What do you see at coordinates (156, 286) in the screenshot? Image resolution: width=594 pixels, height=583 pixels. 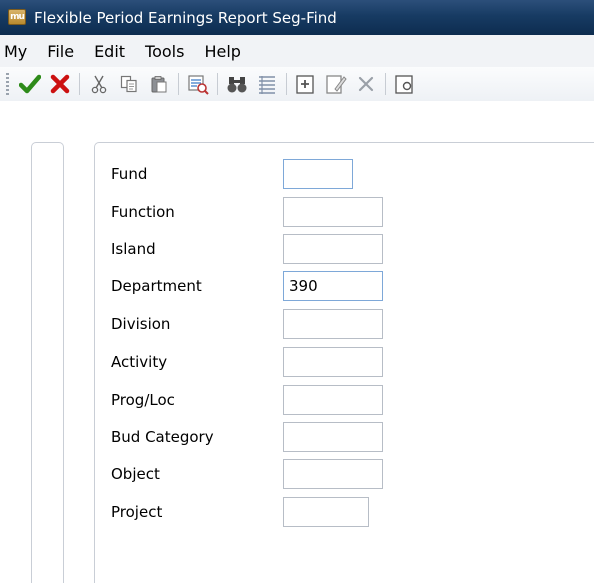 I see `department-label: Department` at bounding box center [156, 286].